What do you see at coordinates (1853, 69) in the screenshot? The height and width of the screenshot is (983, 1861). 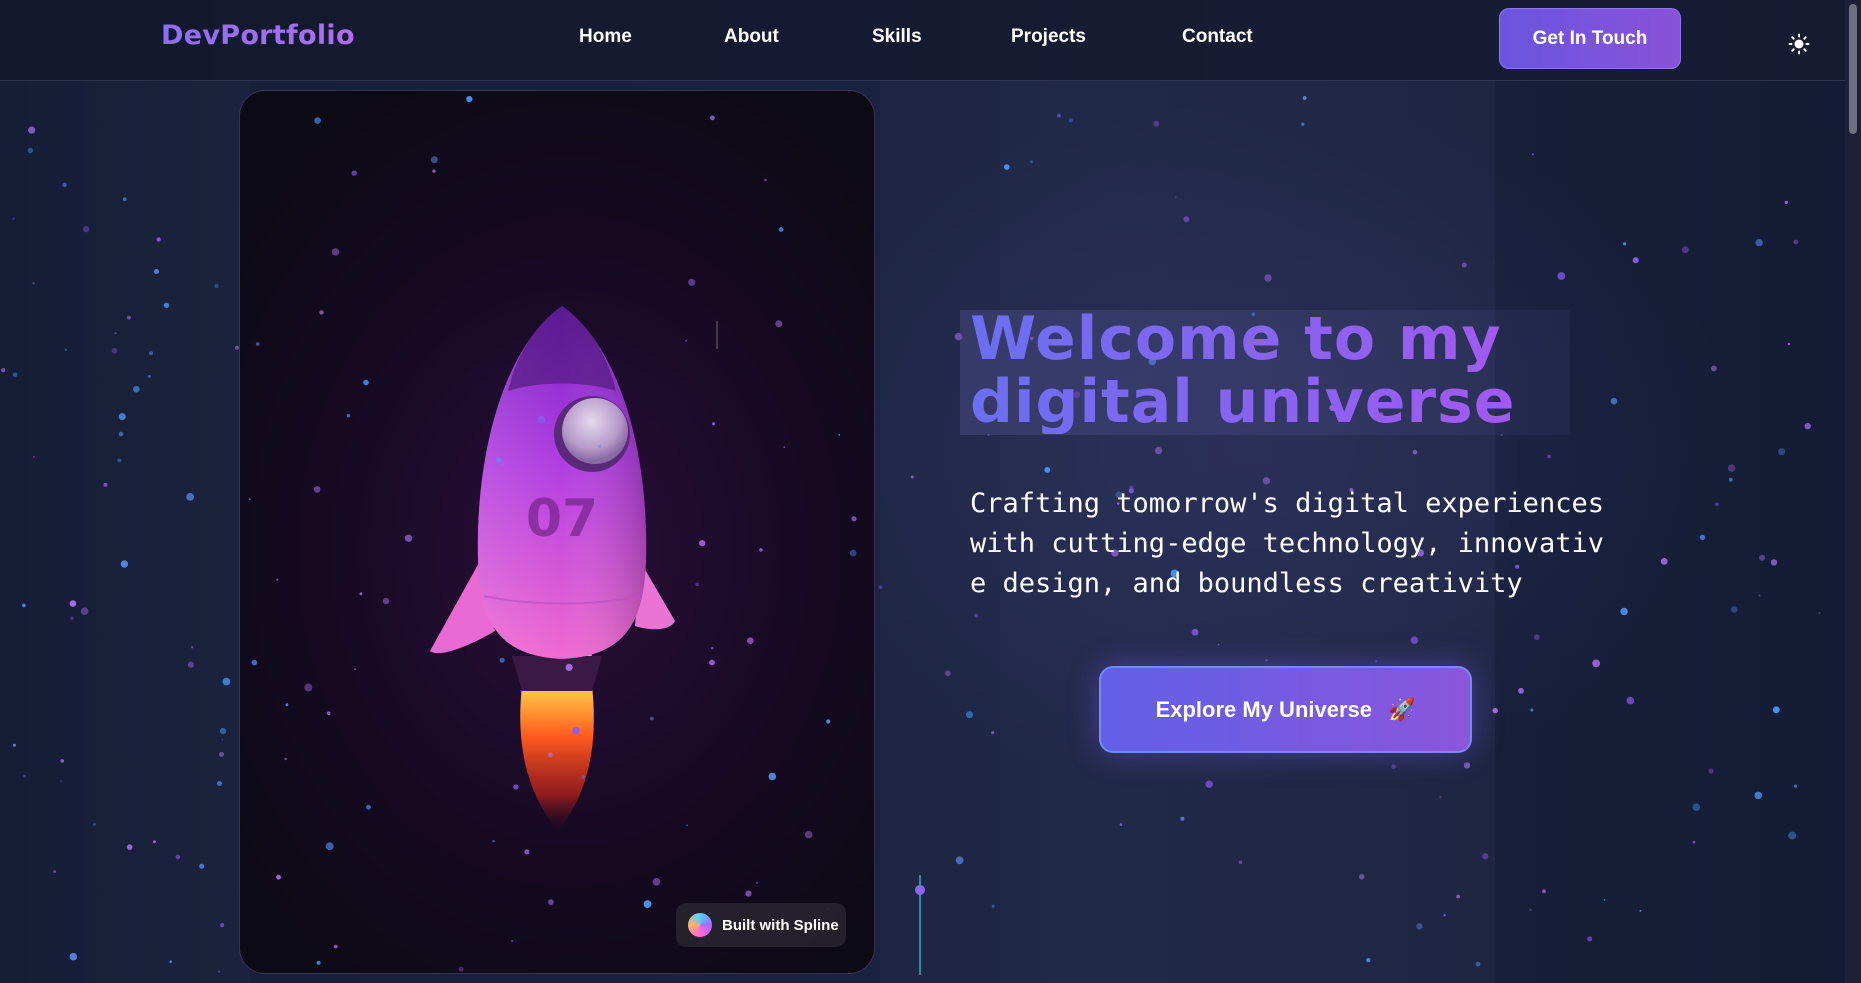 I see `scrollbar-thumb` at bounding box center [1853, 69].